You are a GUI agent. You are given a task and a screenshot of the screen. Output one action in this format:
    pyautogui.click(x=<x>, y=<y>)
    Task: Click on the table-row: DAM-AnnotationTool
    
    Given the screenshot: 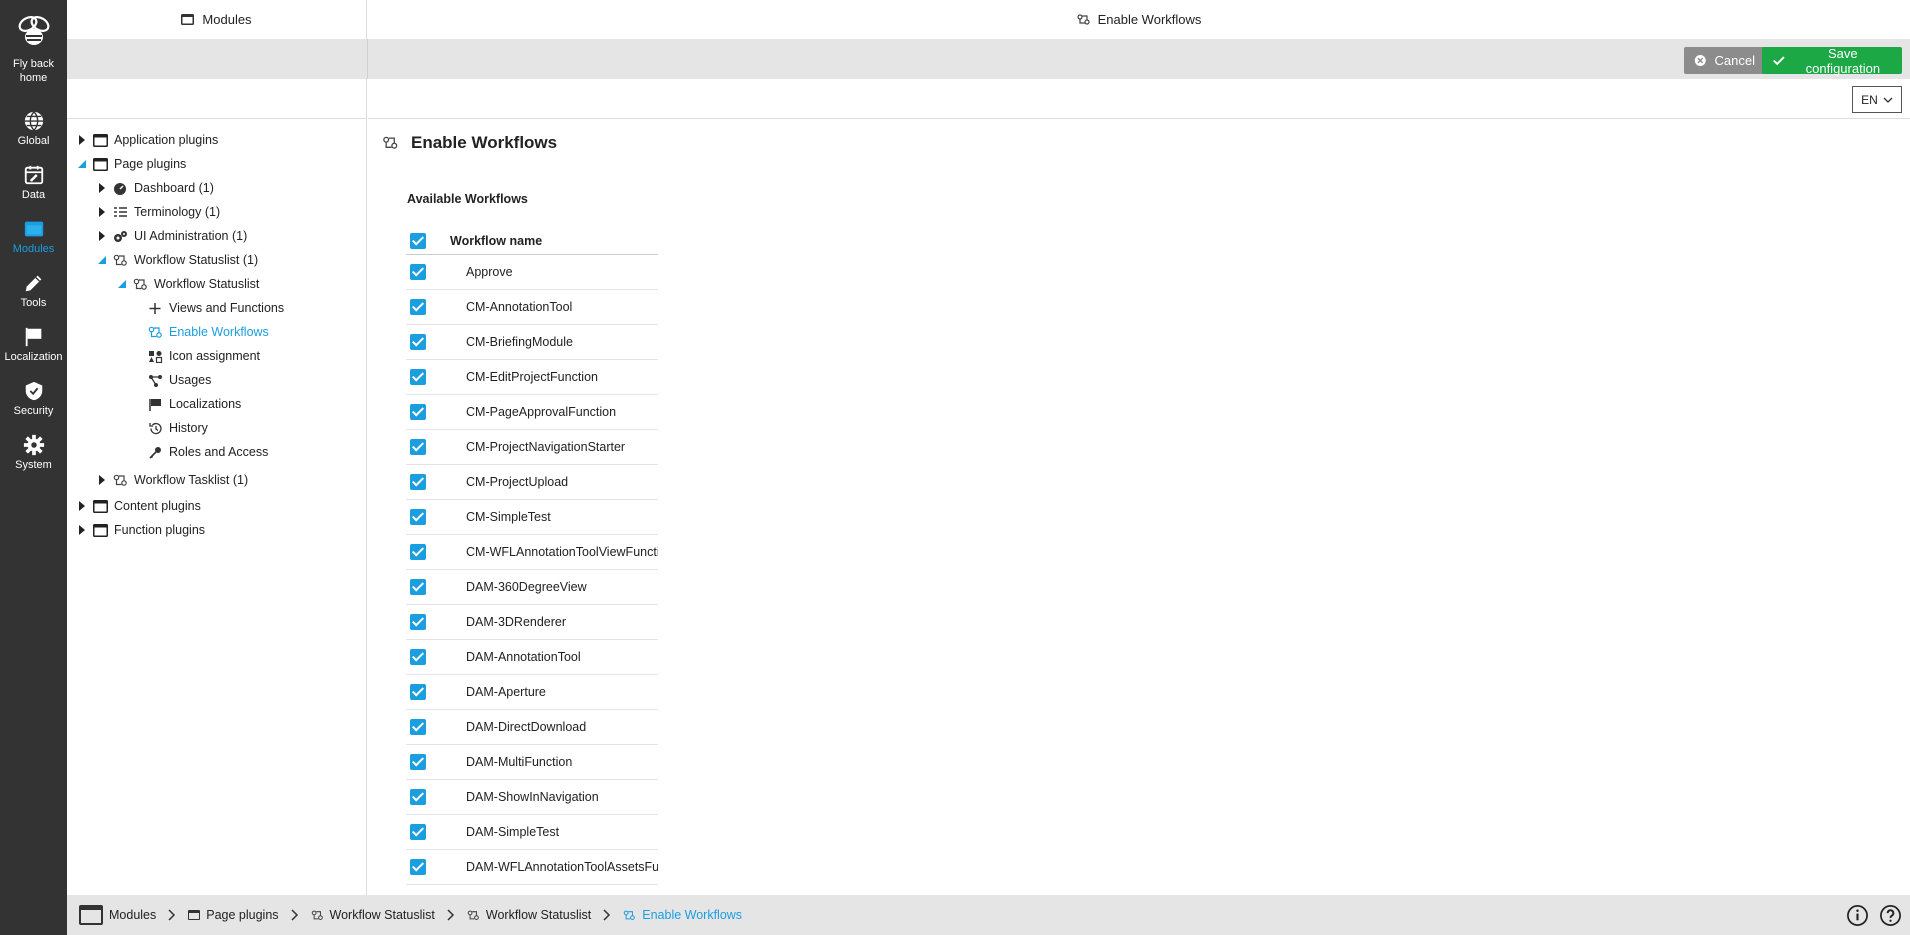 What is the action you would take?
    pyautogui.click(x=532, y=657)
    